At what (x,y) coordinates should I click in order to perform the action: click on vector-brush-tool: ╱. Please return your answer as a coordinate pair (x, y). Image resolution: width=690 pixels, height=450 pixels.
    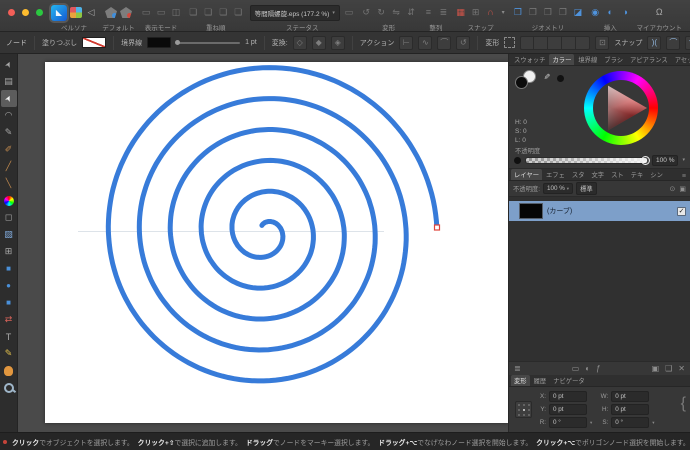
    Looking at the image, I should click on (9, 166).